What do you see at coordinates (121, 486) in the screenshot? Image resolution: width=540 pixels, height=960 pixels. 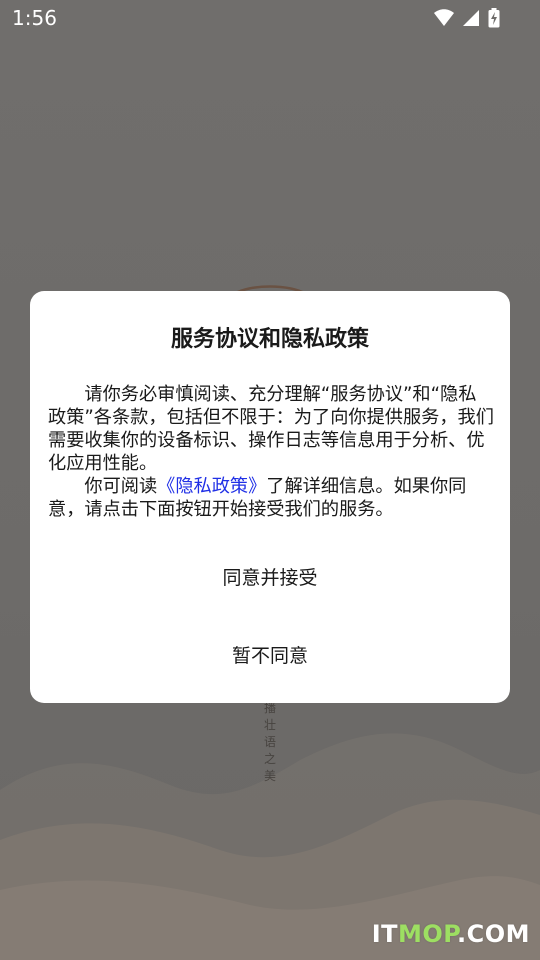 I see `paragraph-2-prefix: 你可阅读` at bounding box center [121, 486].